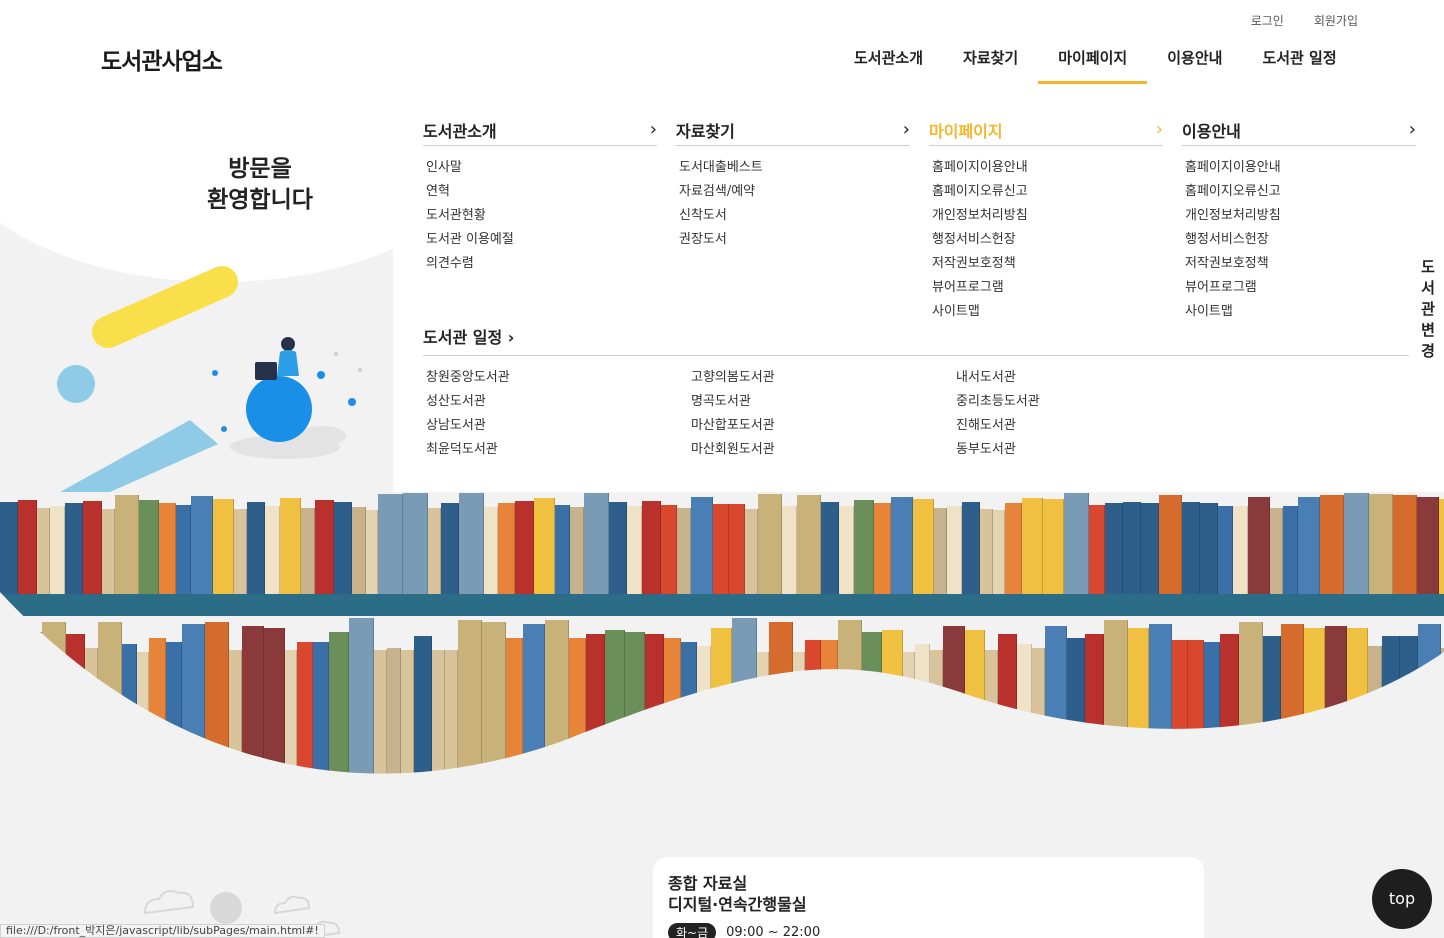  What do you see at coordinates (1267, 20) in the screenshot?
I see `login-link: 로그인` at bounding box center [1267, 20].